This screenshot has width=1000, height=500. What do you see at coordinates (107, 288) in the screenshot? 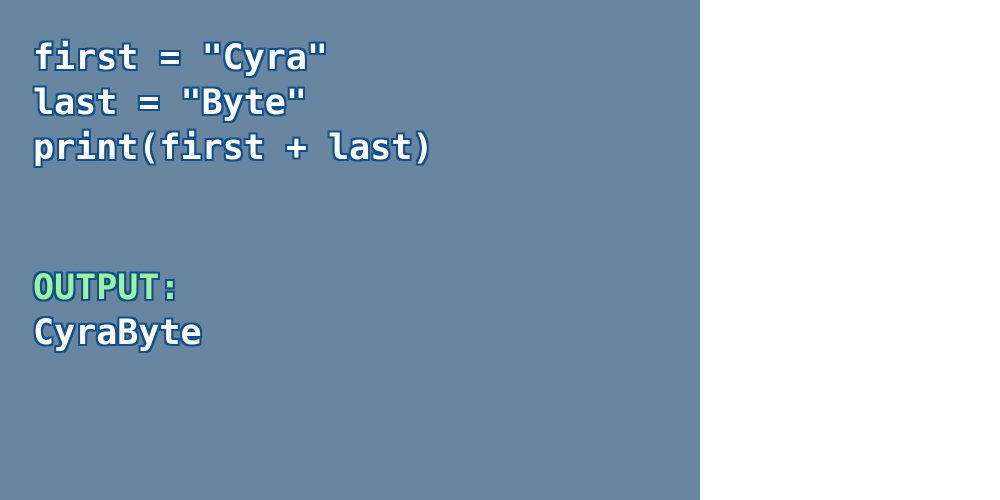
I see `output-label: OUTPUT:` at bounding box center [107, 288].